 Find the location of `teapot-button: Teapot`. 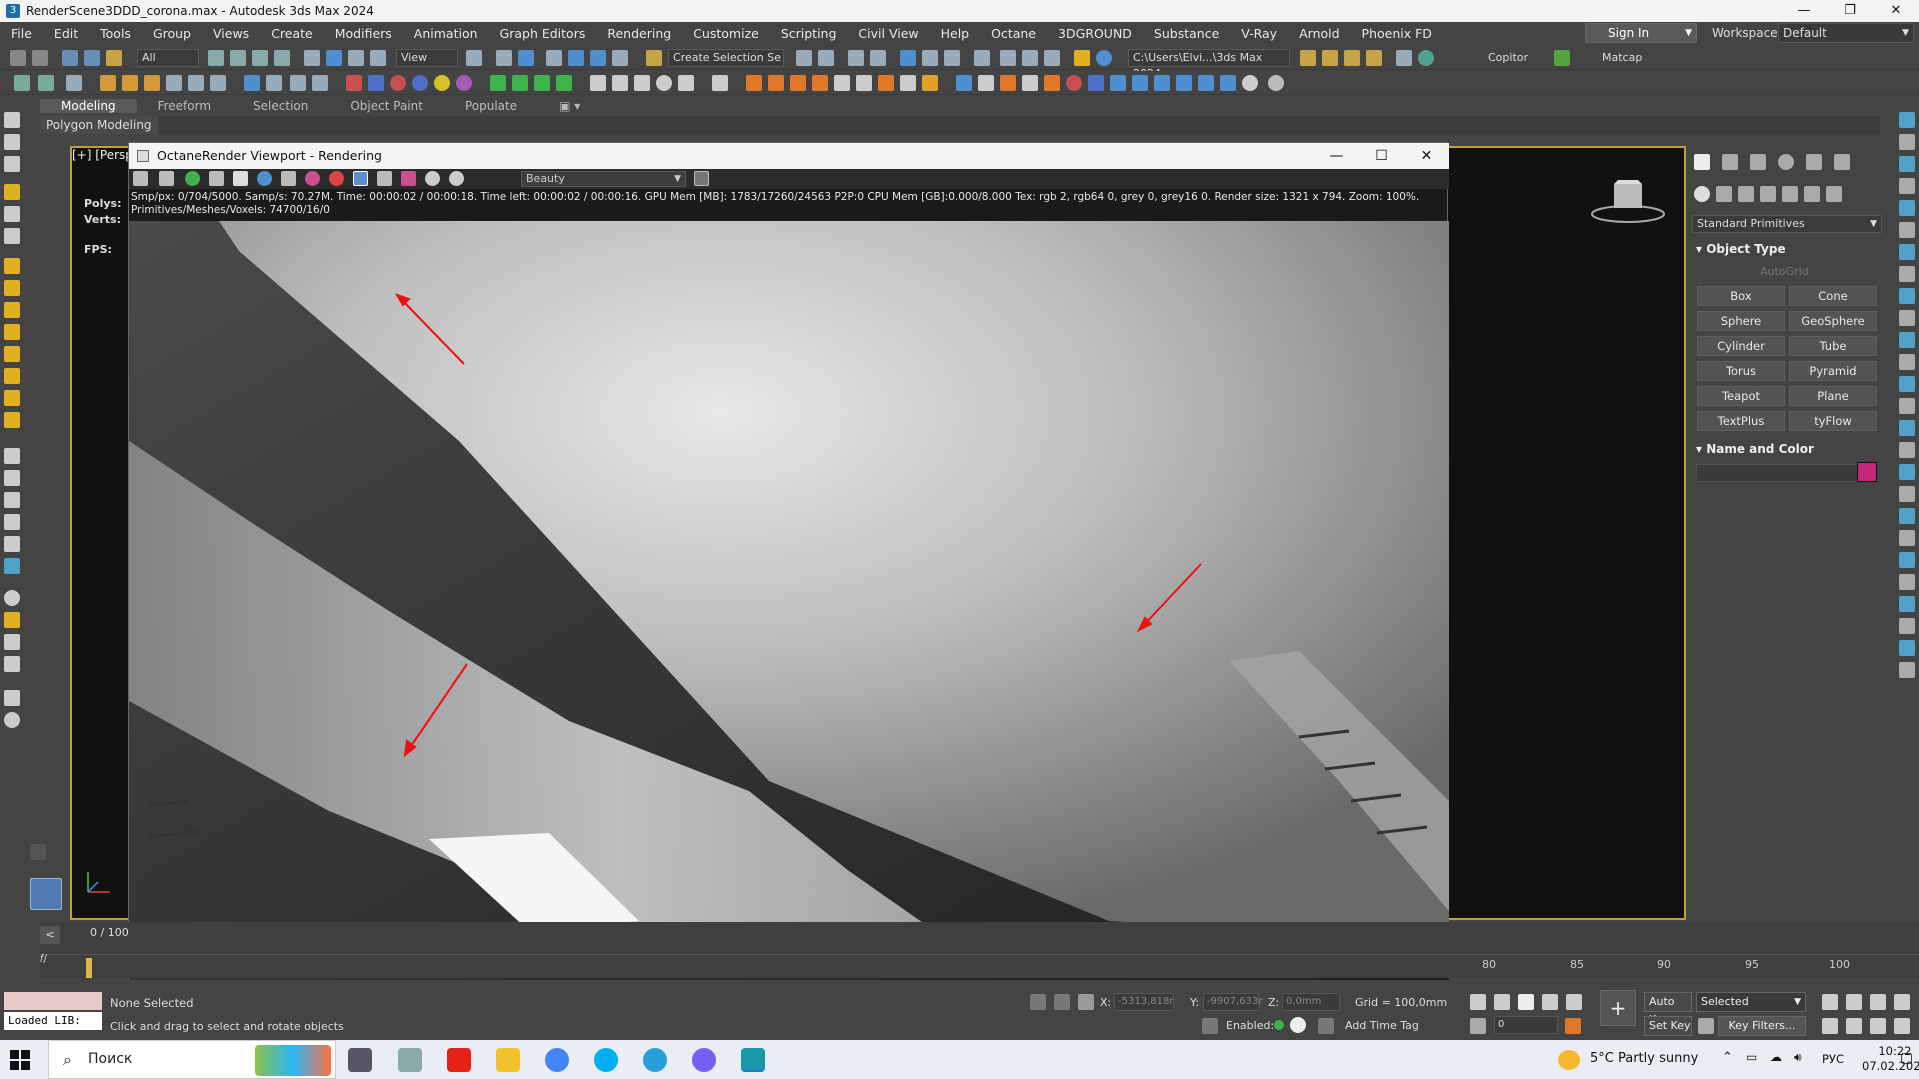

teapot-button: Teapot is located at coordinates (1741, 396).